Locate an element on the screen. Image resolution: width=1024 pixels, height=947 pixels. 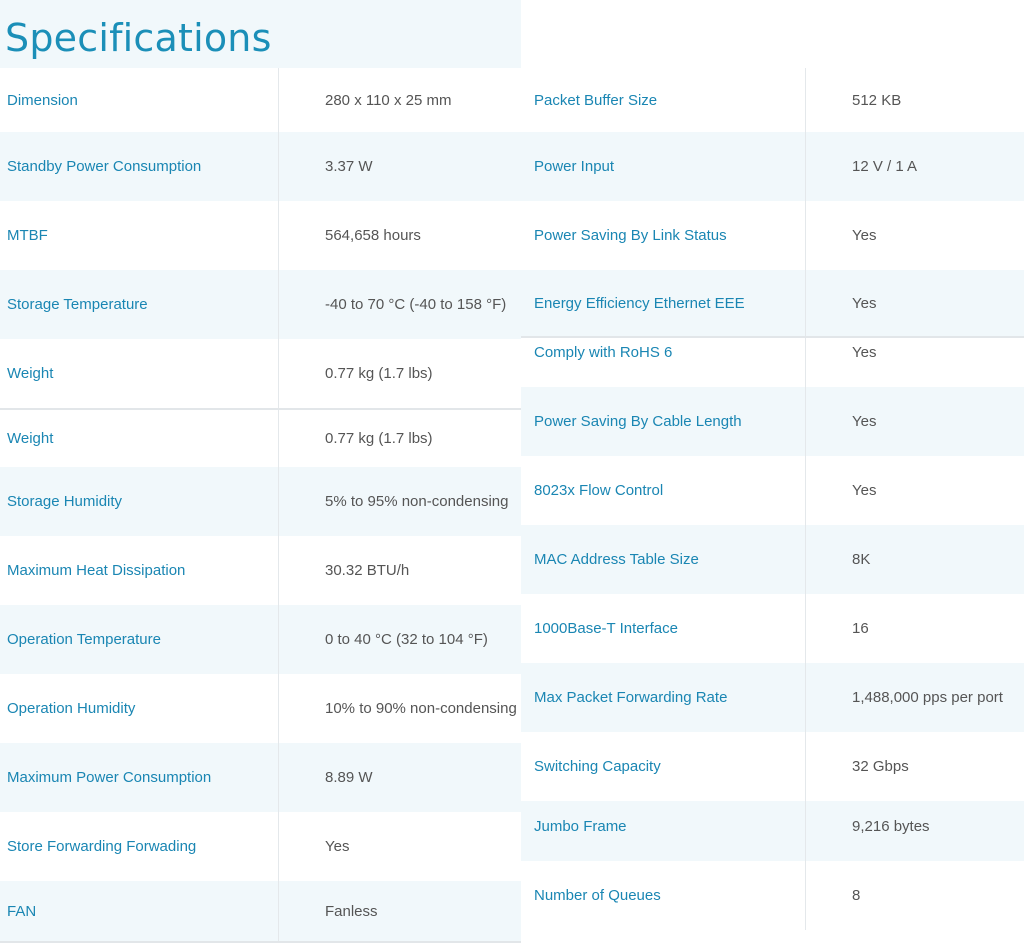
spec-row: Maximum Heat Dissipation 30.32 BTU/h is located at coordinates (260, 570).